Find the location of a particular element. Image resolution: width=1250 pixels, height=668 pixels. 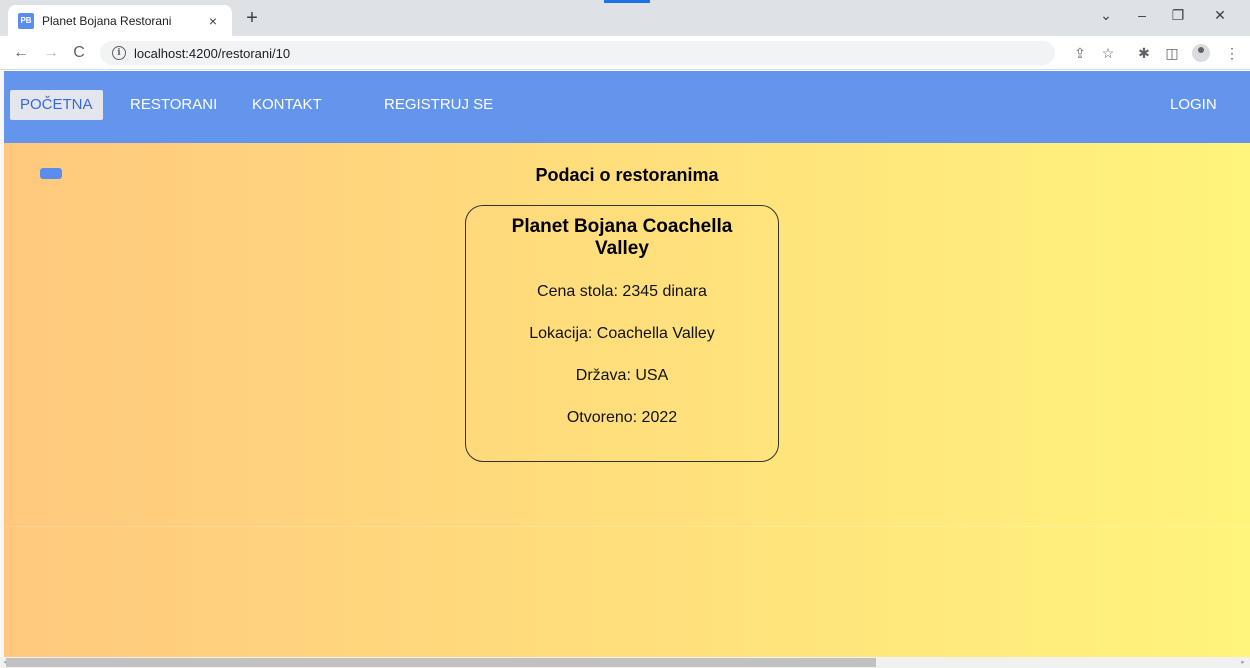

browser-tab: PB Planet Bojana Restorani × is located at coordinates (120, 20).